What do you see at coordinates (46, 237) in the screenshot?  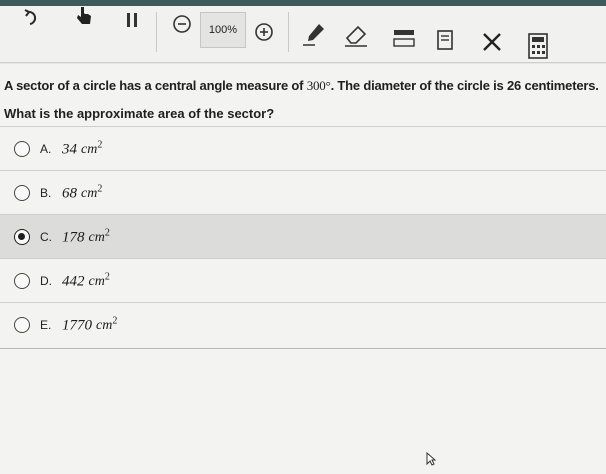 I see `choice-letter: C.` at bounding box center [46, 237].